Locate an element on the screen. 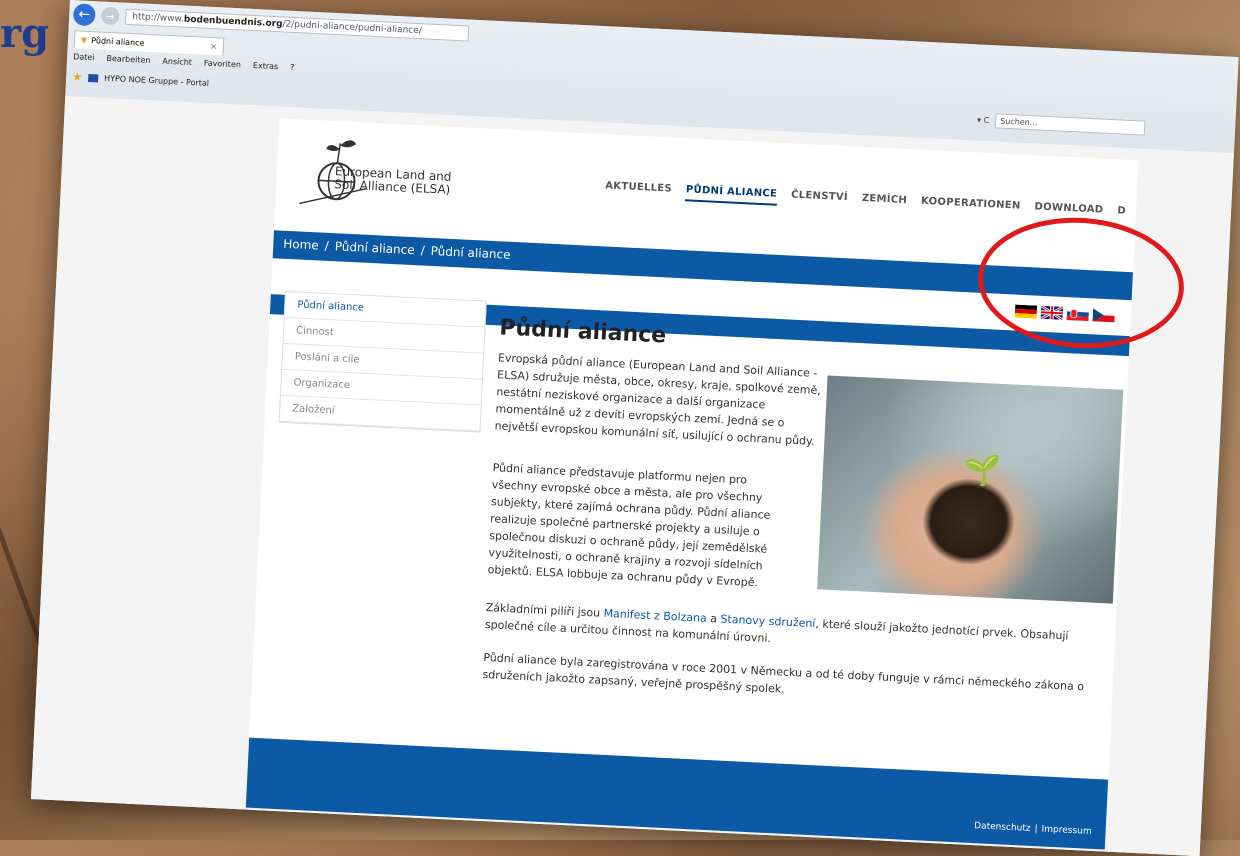 This screenshot has height=856, width=1240. nav-more: D is located at coordinates (1121, 213).